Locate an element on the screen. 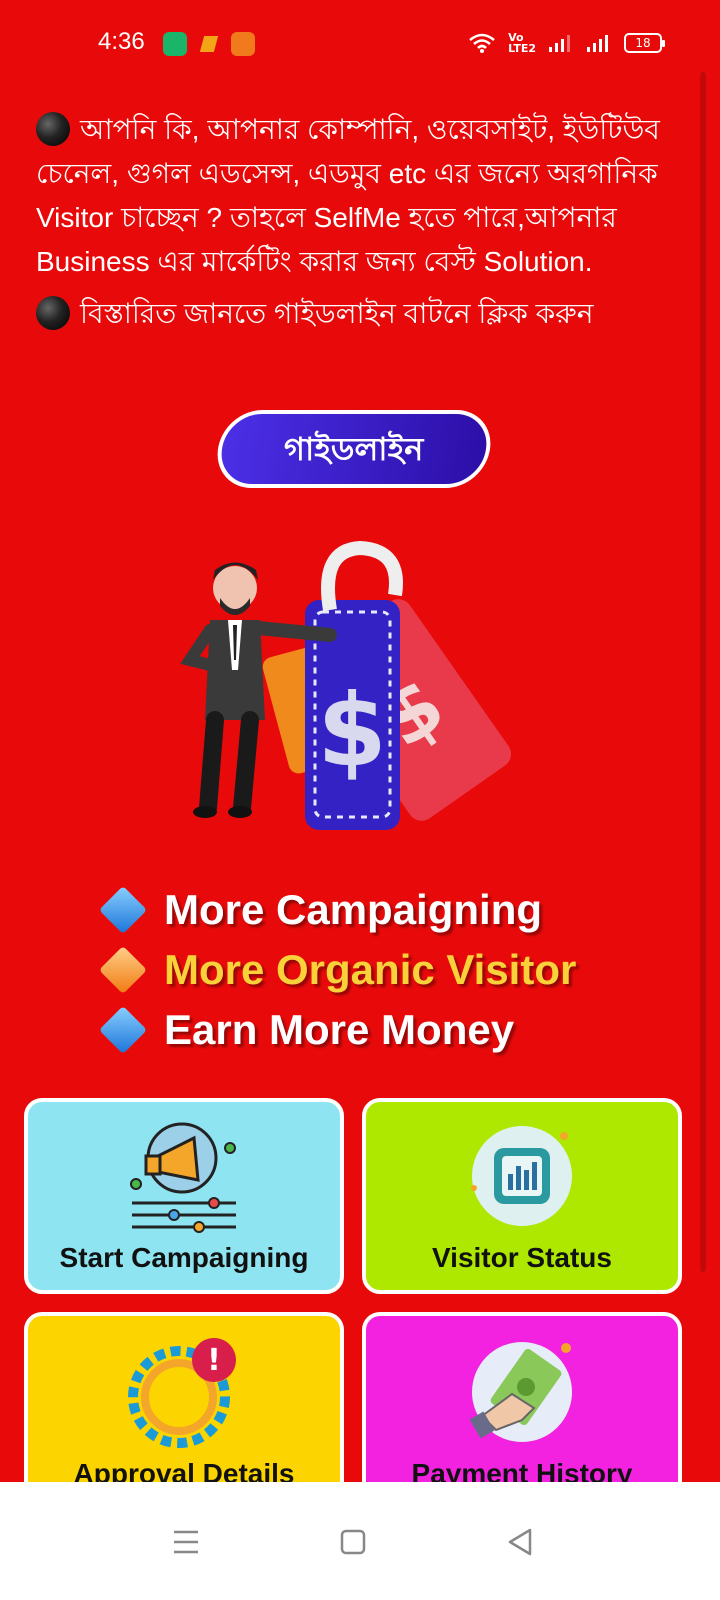  battery-saver-icon is located at coordinates (175, 44).